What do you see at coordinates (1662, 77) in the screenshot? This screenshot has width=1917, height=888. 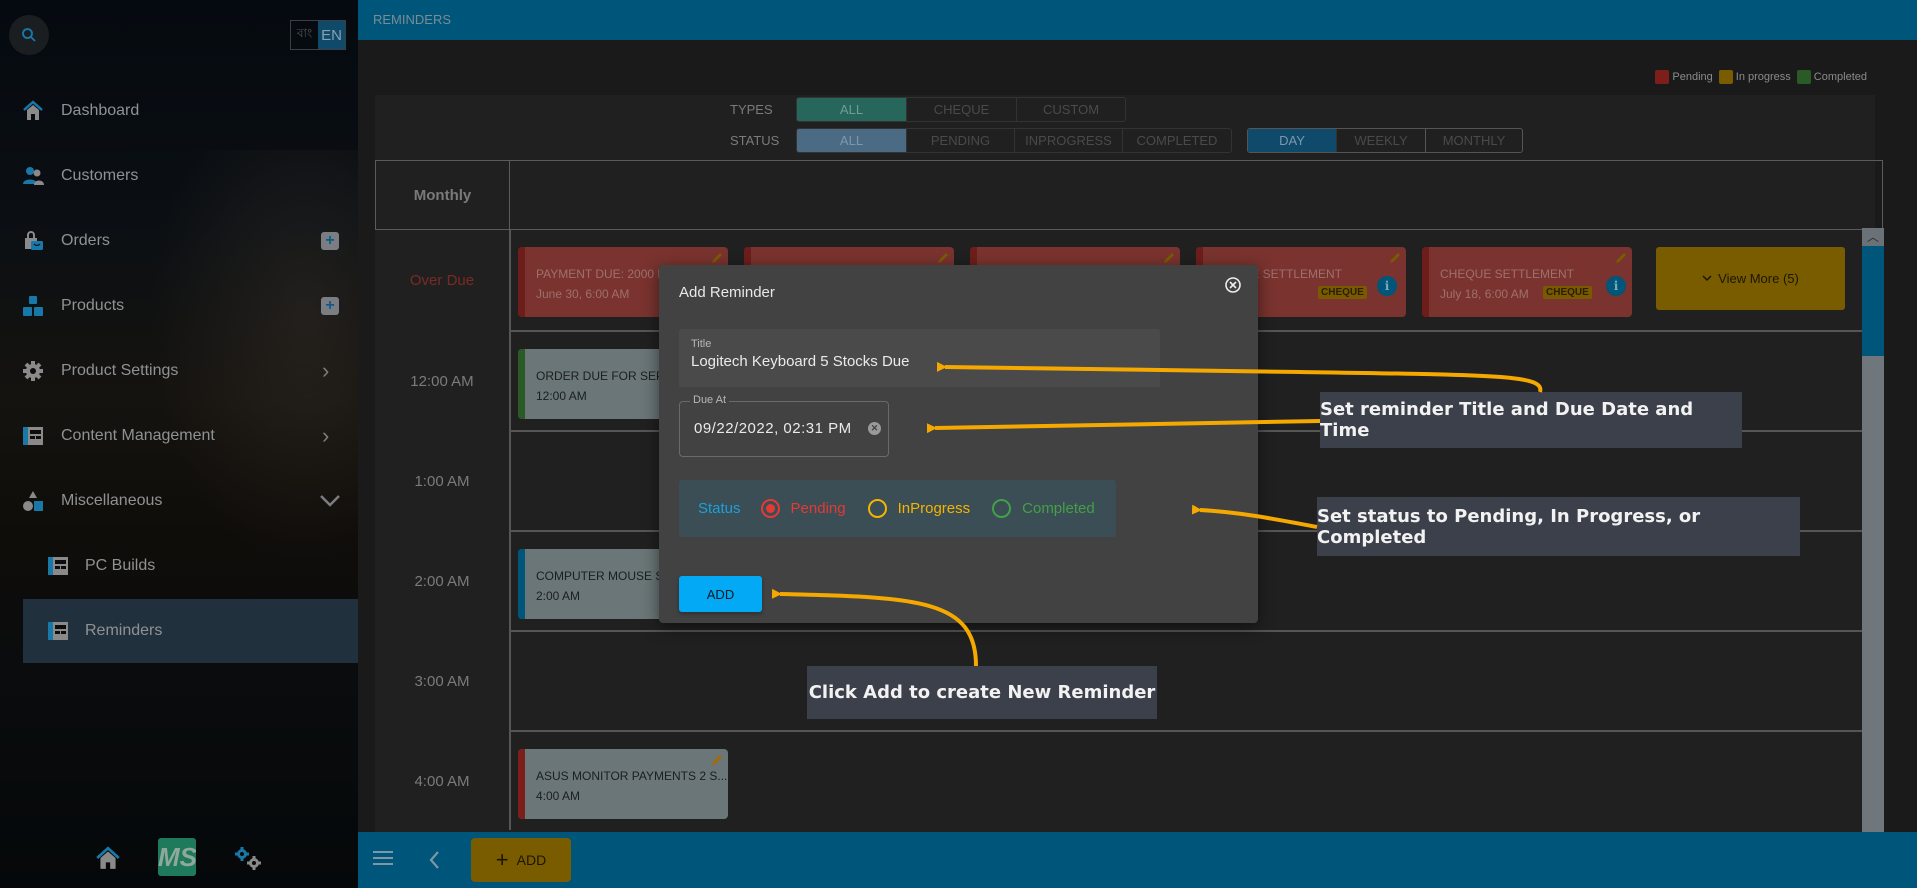 I see `legend-swatch-pending` at bounding box center [1662, 77].